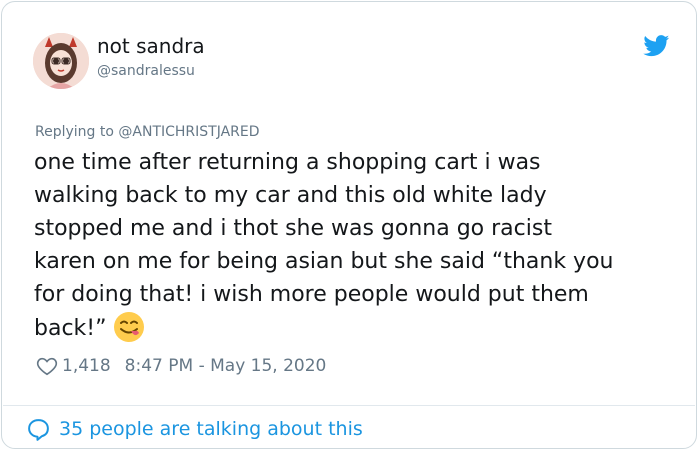 Image resolution: width=700 pixels, height=452 pixels. What do you see at coordinates (211, 429) in the screenshot?
I see `conversation-text: 35 people are talking about this` at bounding box center [211, 429].